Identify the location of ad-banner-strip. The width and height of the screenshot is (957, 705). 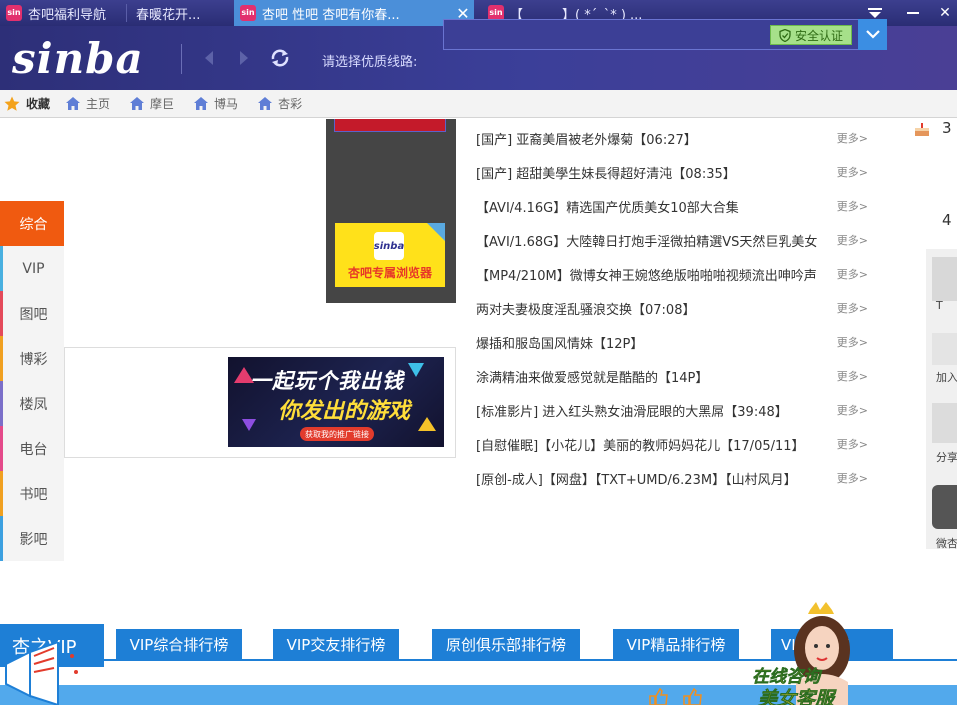
(390, 125).